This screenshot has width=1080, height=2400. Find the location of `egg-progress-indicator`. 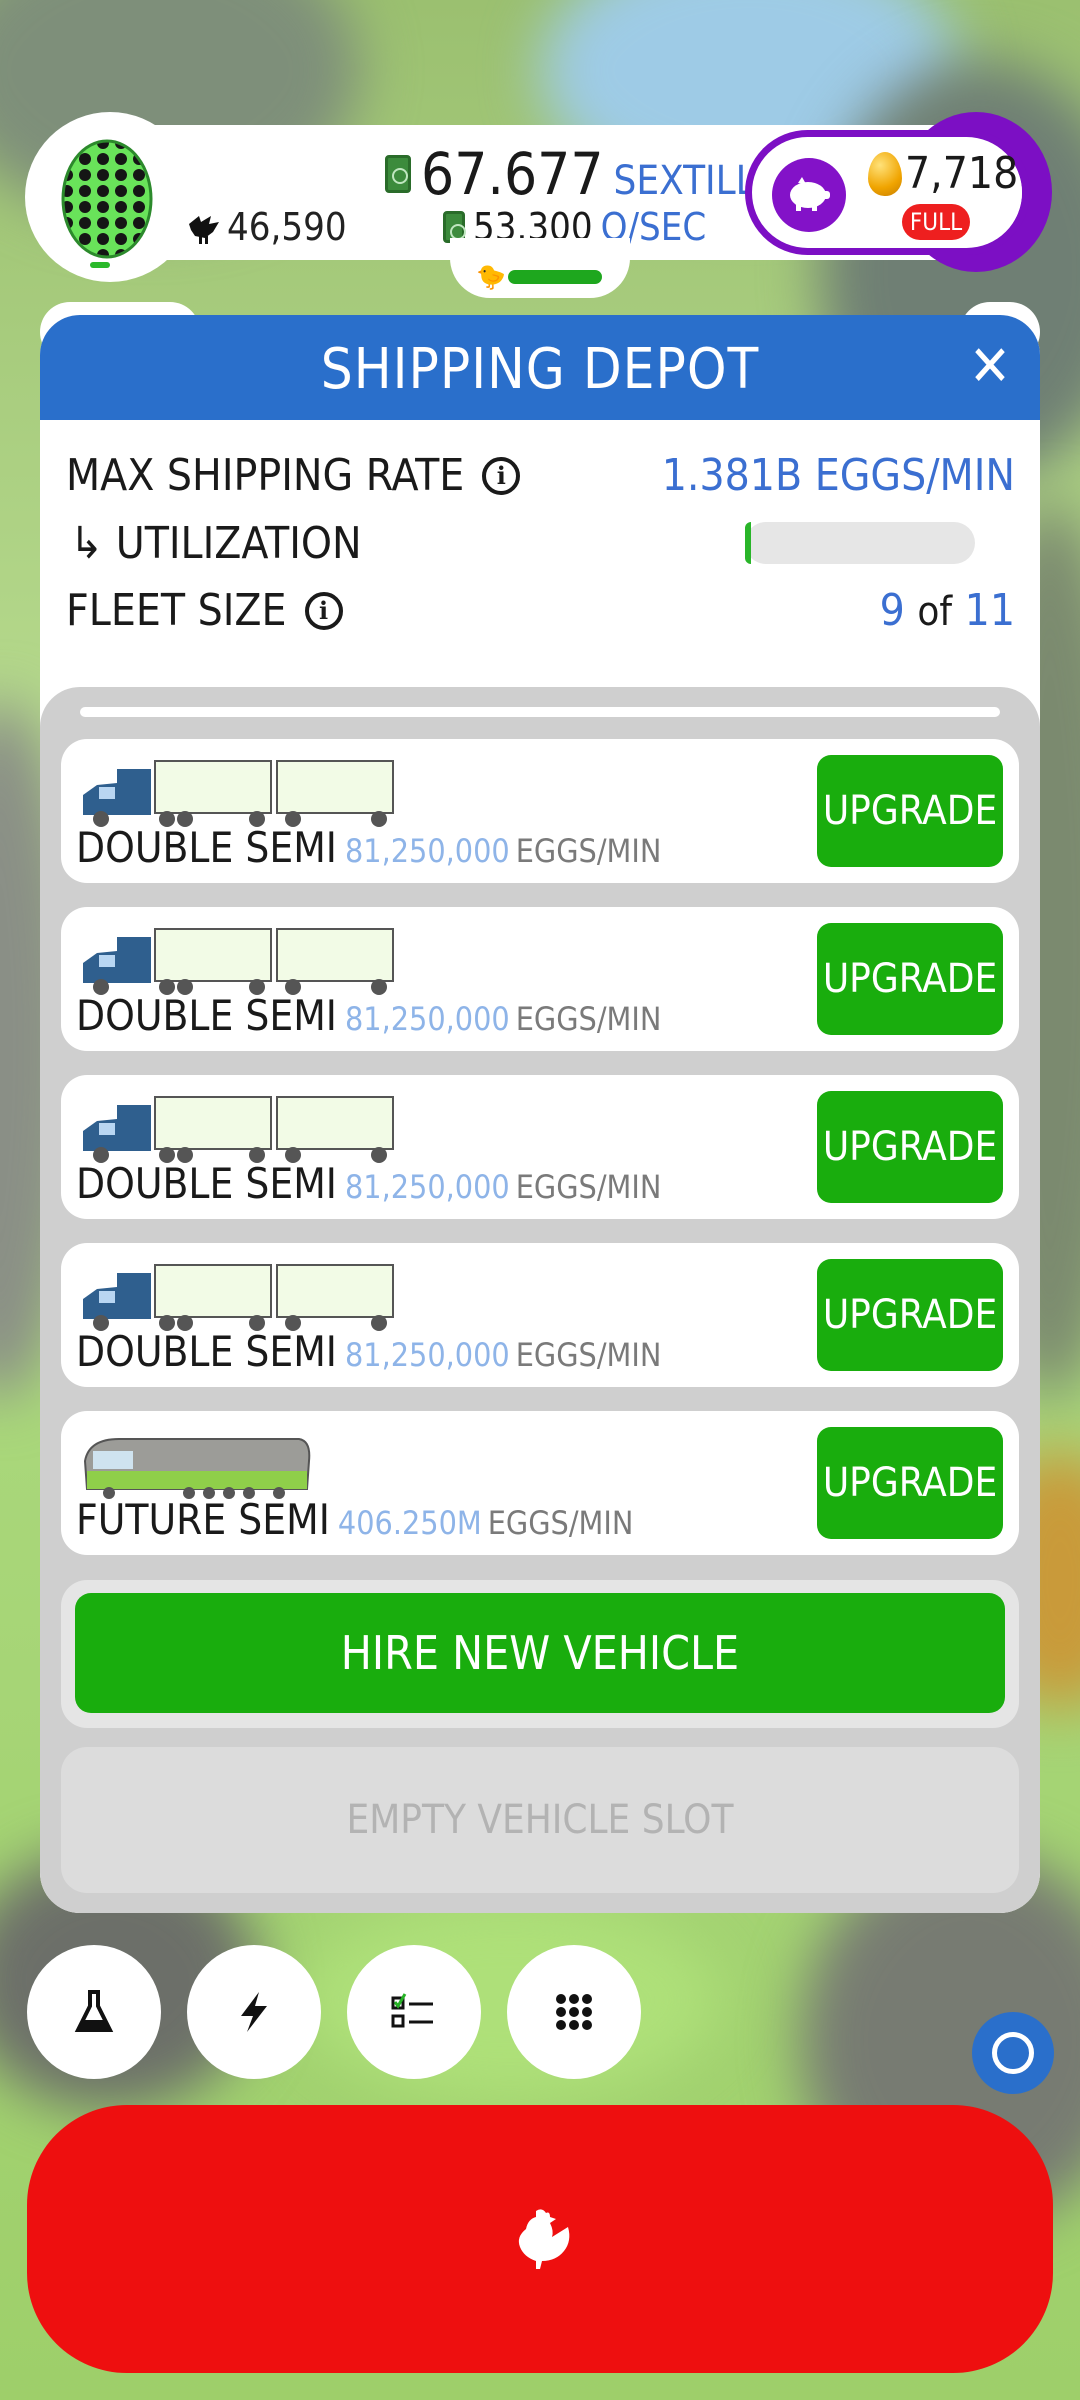

egg-progress-indicator is located at coordinates (100, 265).